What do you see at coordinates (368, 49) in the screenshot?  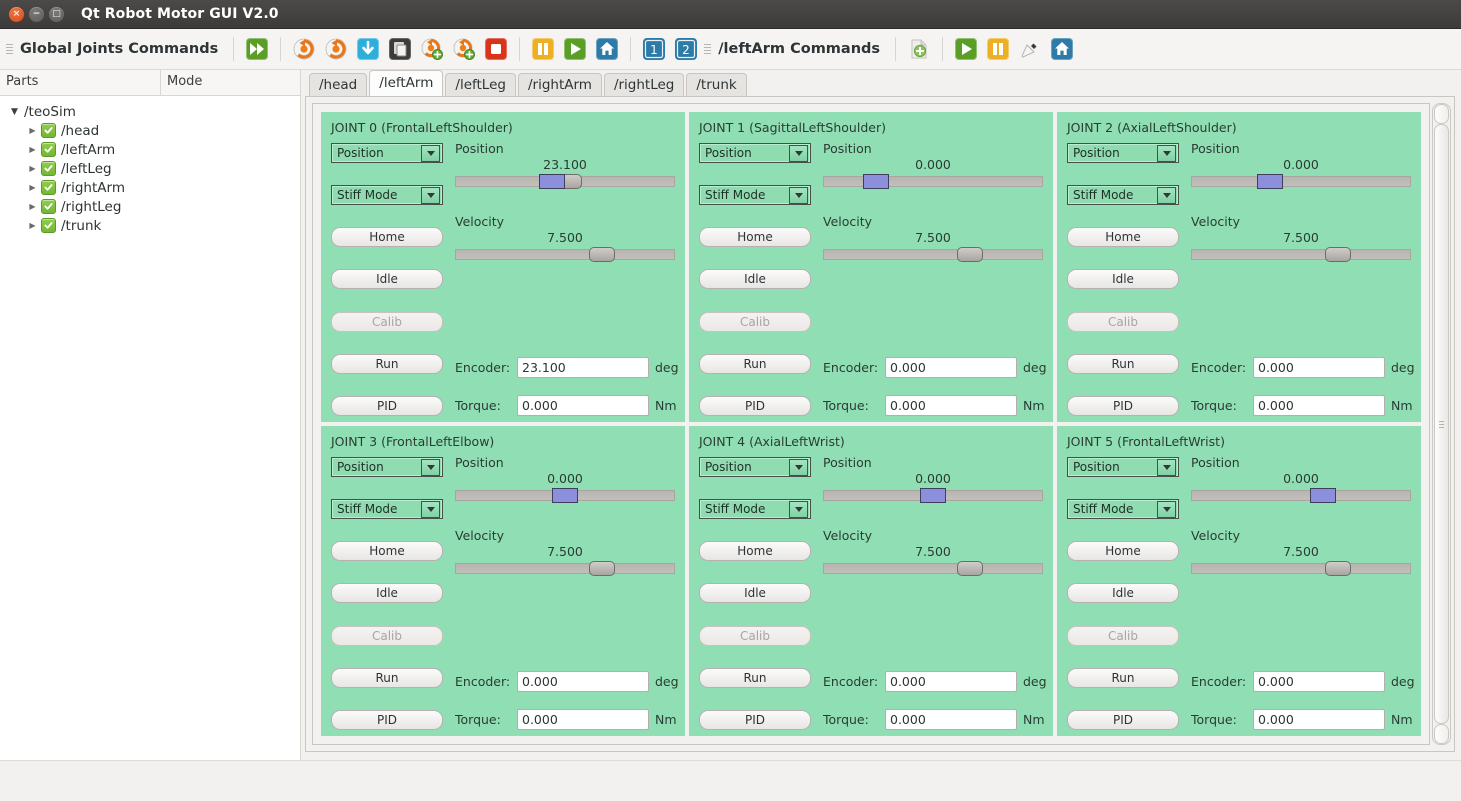 I see `idle-all-icon` at bounding box center [368, 49].